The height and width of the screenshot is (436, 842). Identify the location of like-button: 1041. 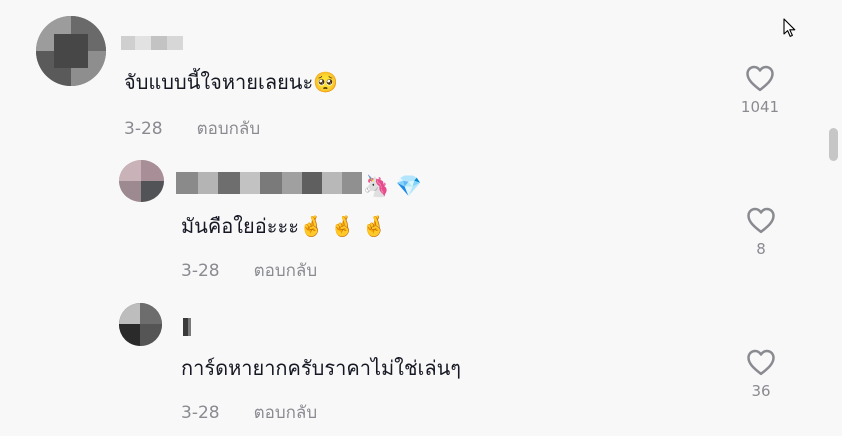
(760, 90).